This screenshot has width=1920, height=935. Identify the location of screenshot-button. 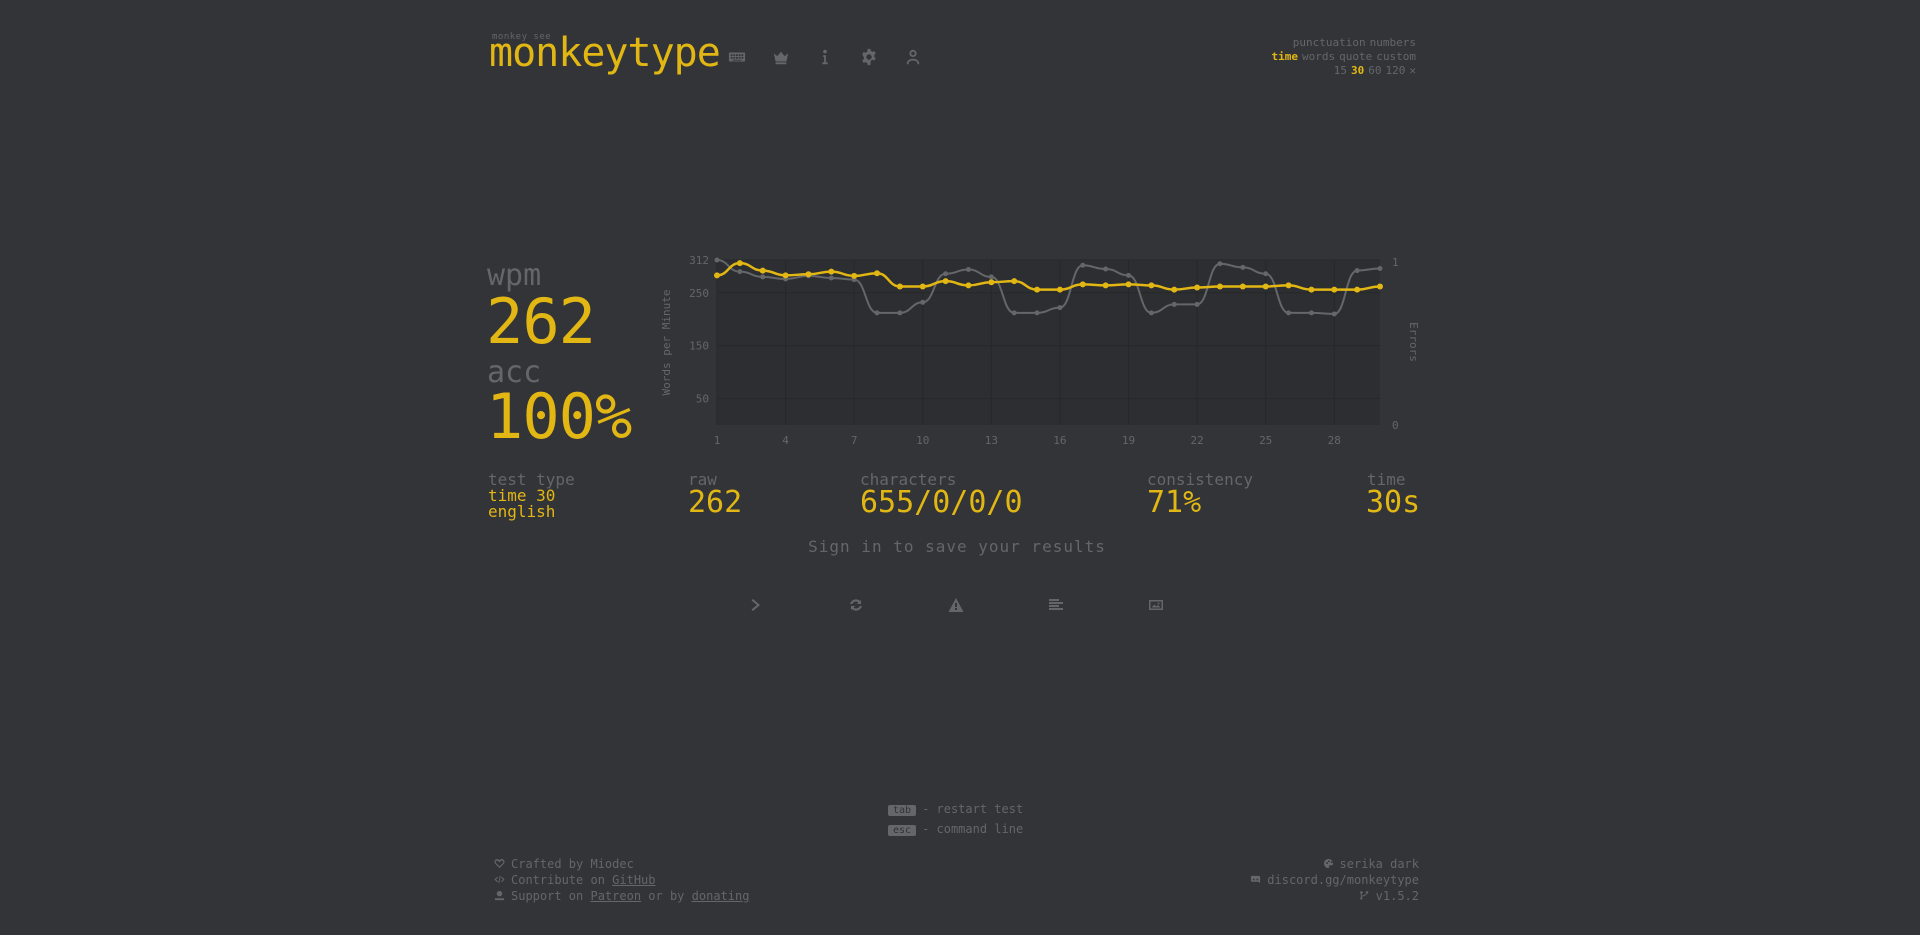
(1156, 605).